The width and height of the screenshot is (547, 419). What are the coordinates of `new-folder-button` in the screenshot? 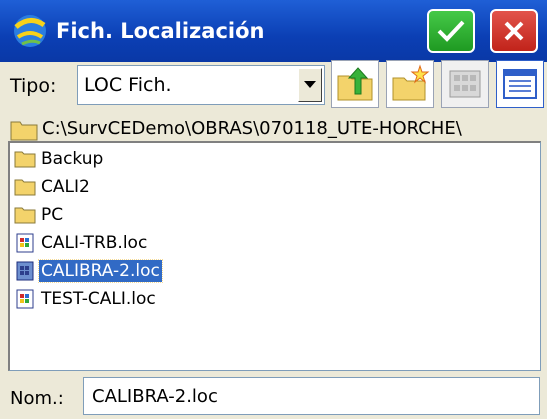 It's located at (410, 84).